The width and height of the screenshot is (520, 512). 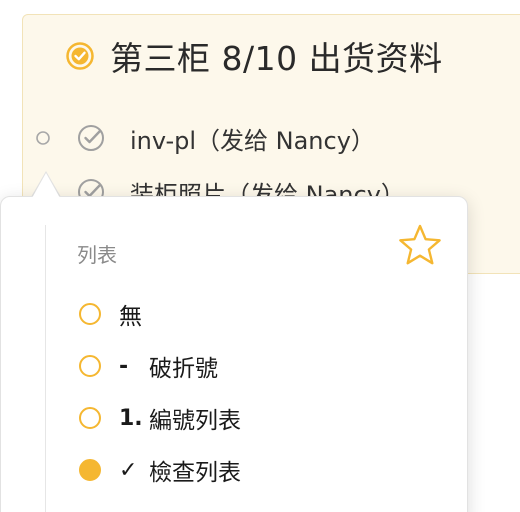 I want to click on bullet-circle-icon, so click(x=43, y=138).